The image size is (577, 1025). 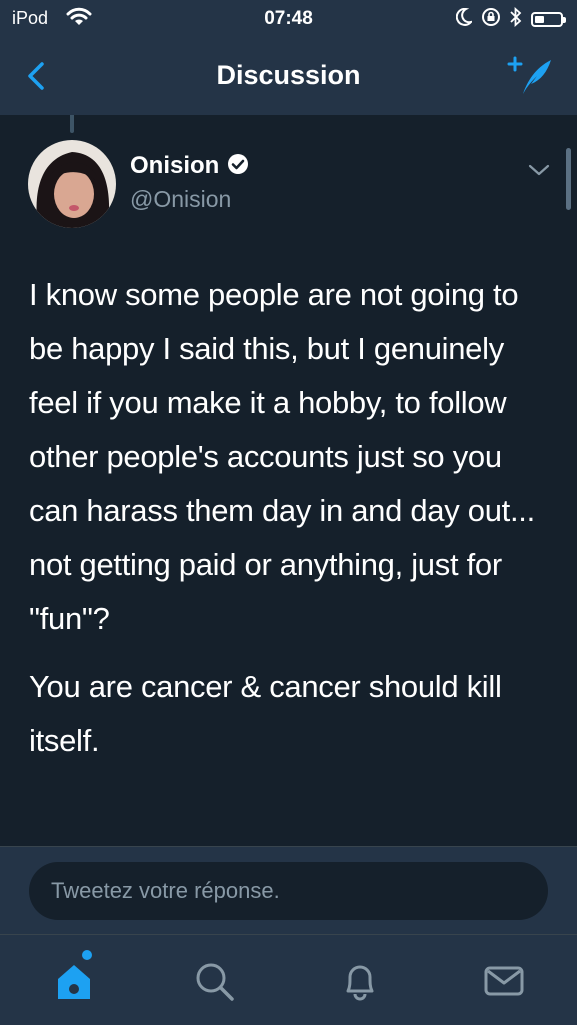 What do you see at coordinates (531, 76) in the screenshot?
I see `compose-tweet-icon` at bounding box center [531, 76].